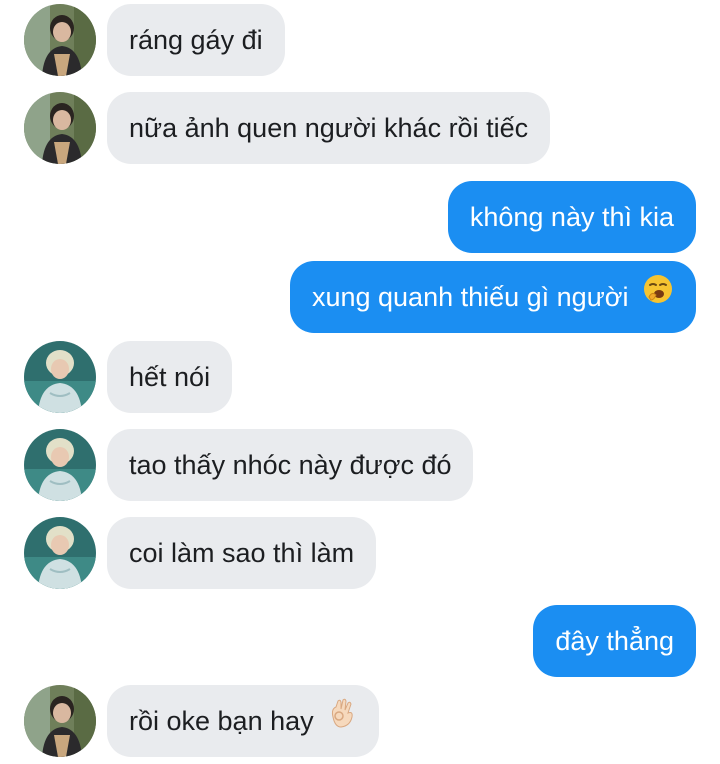  I want to click on message-row: xung quanh thiếu gì người, so click(360, 297).